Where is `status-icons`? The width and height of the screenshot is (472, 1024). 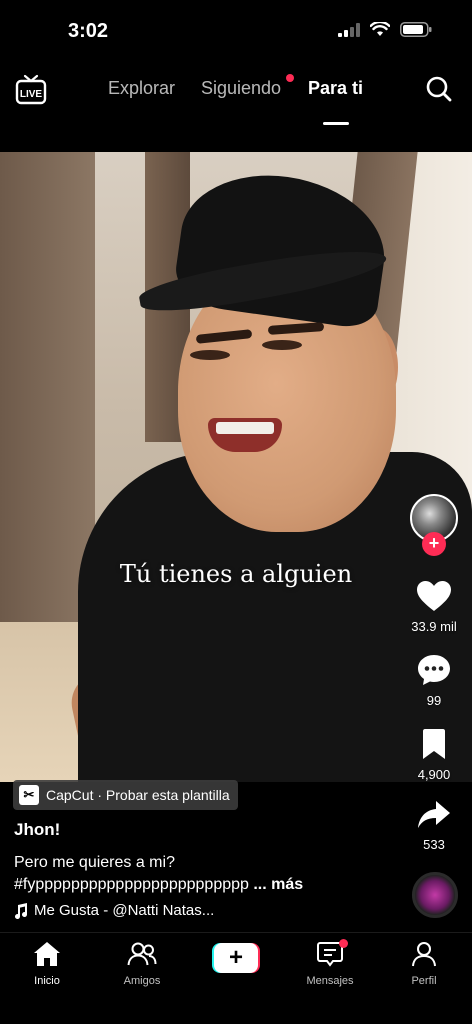
status-icons is located at coordinates (385, 29).